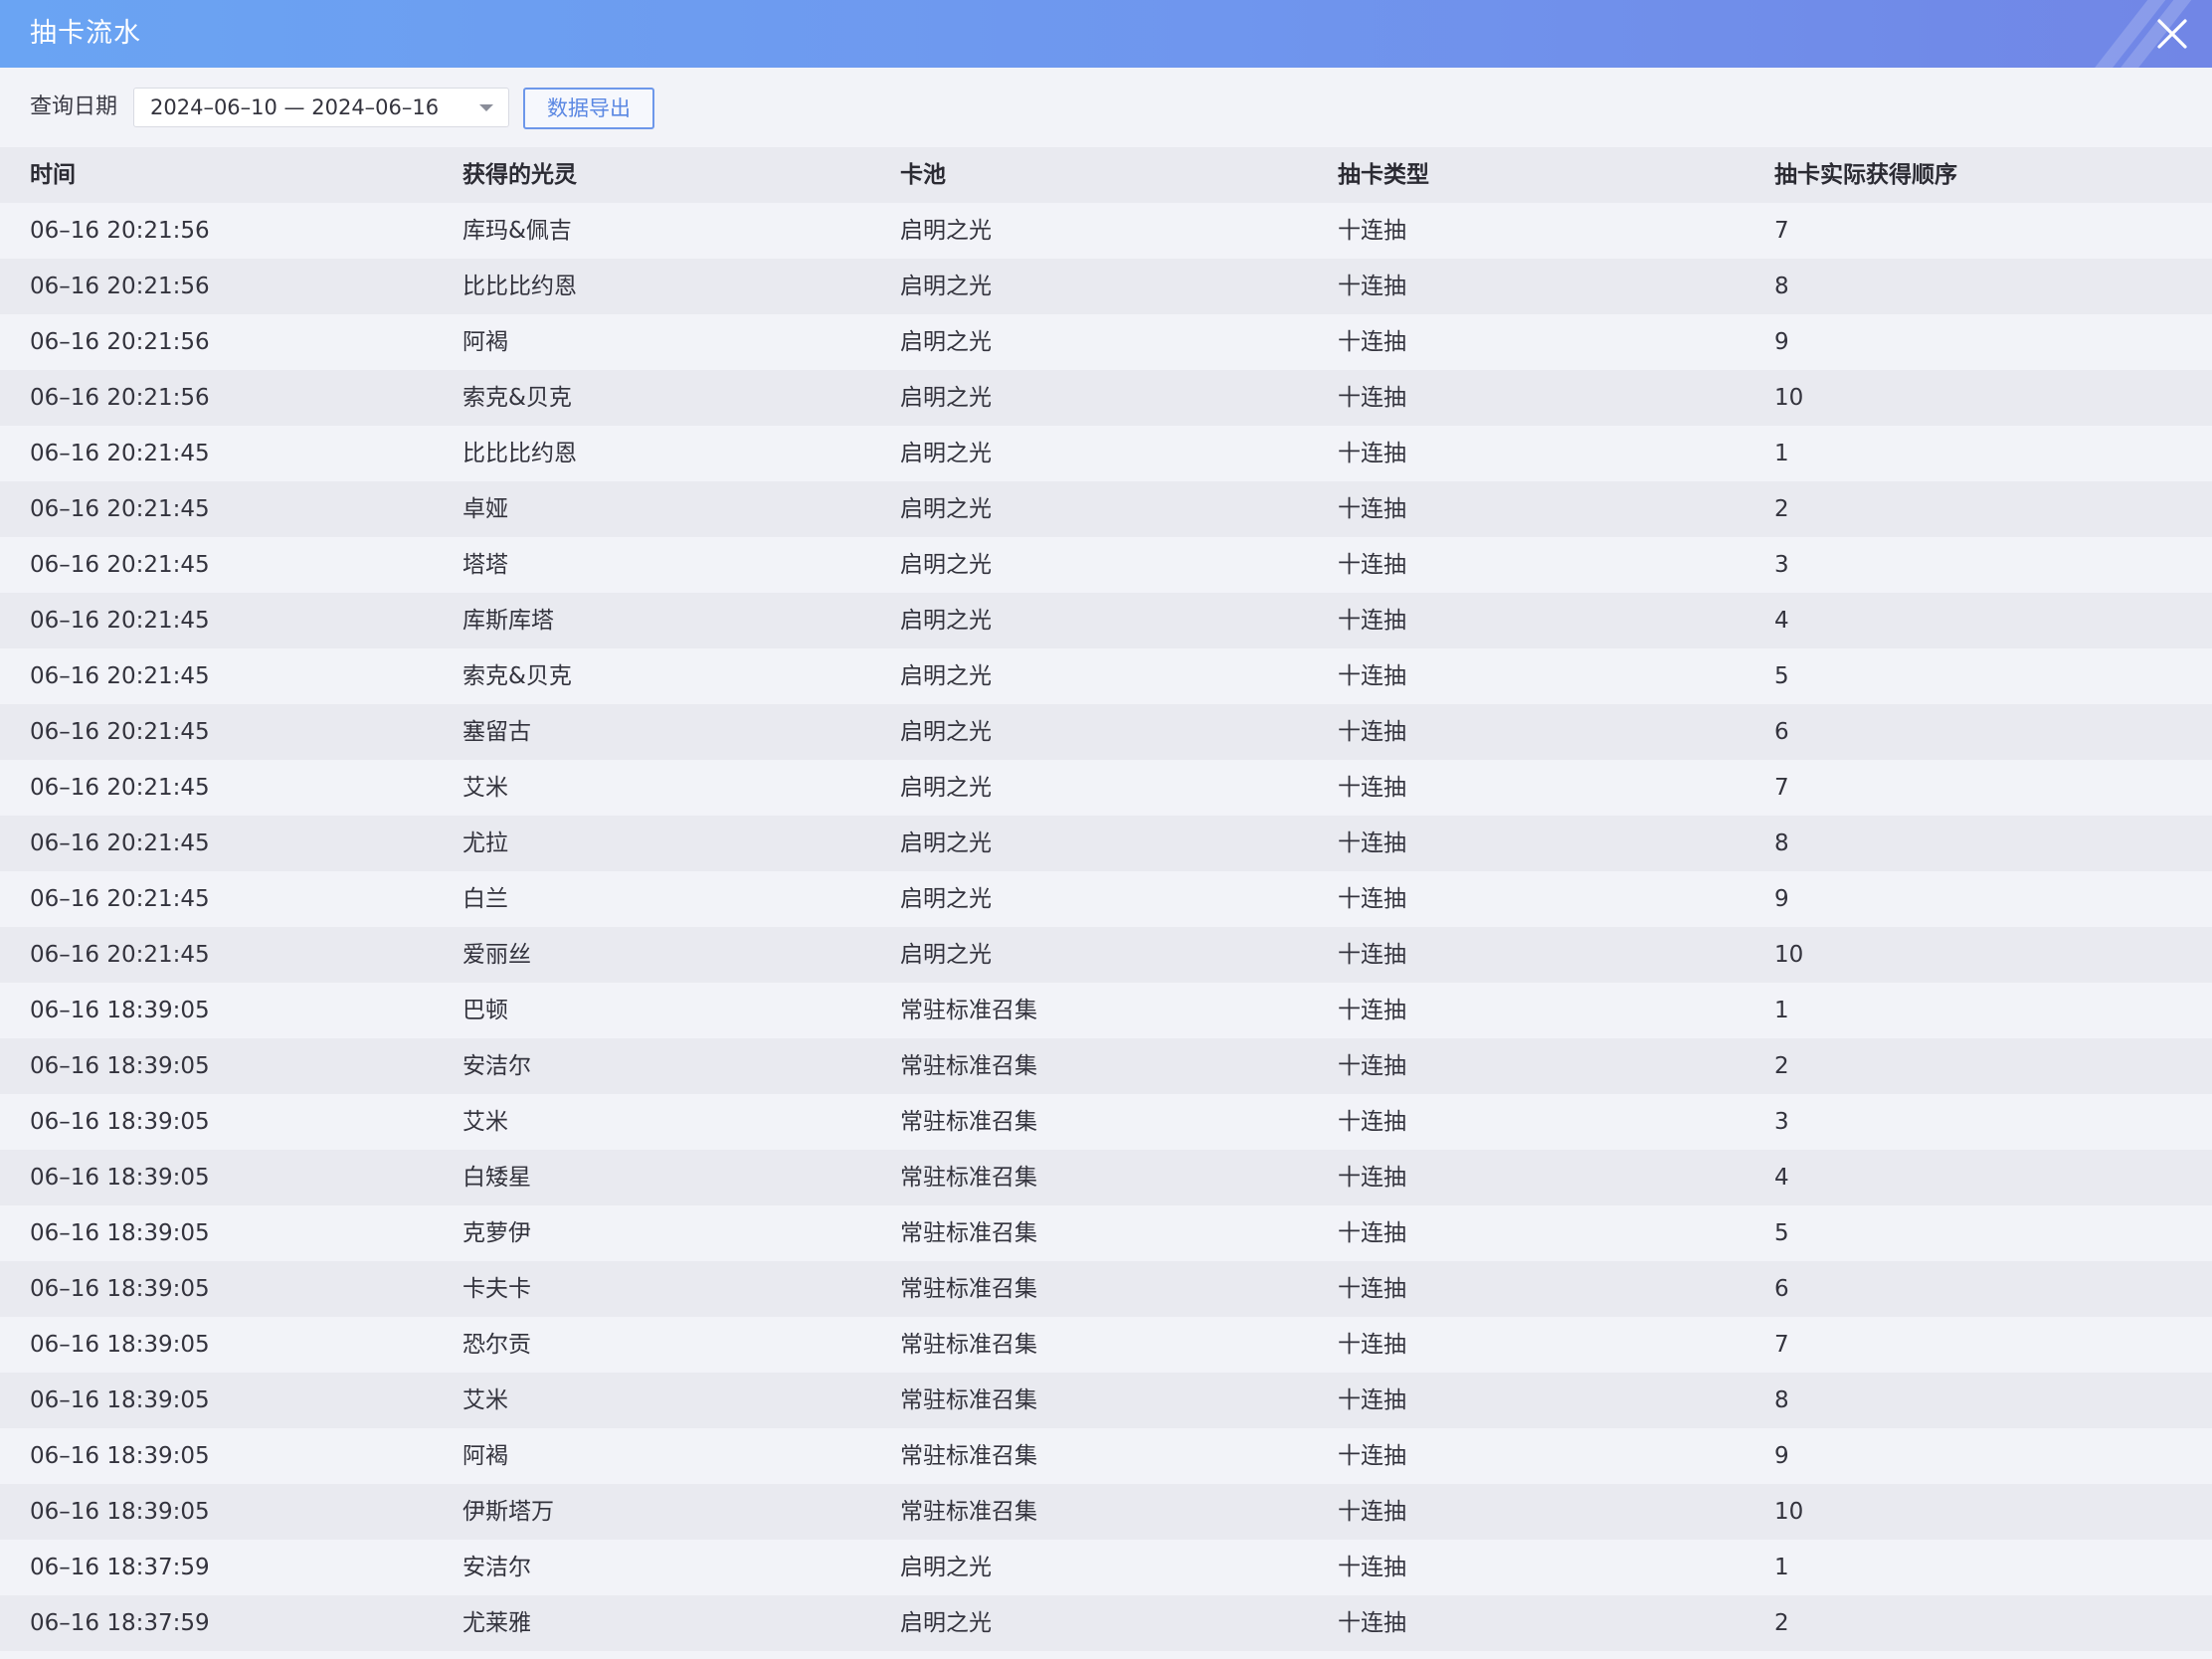 The height and width of the screenshot is (1659, 2212). I want to click on cell-spirit: 伊斯塔万, so click(508, 1512).